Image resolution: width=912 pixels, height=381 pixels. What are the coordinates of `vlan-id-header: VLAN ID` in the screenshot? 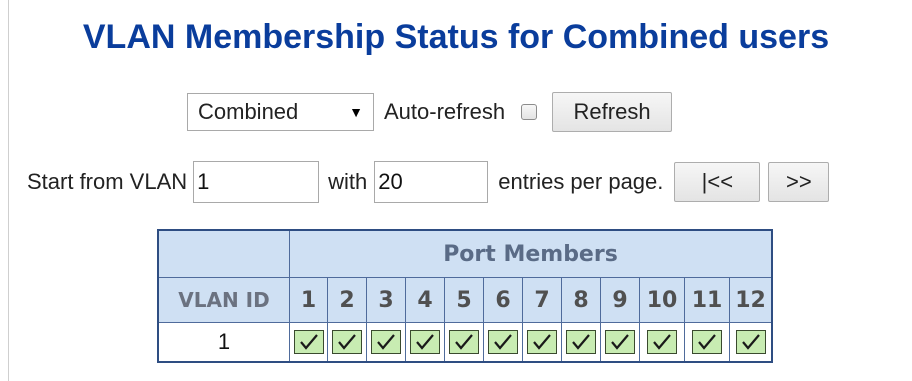 It's located at (224, 300).